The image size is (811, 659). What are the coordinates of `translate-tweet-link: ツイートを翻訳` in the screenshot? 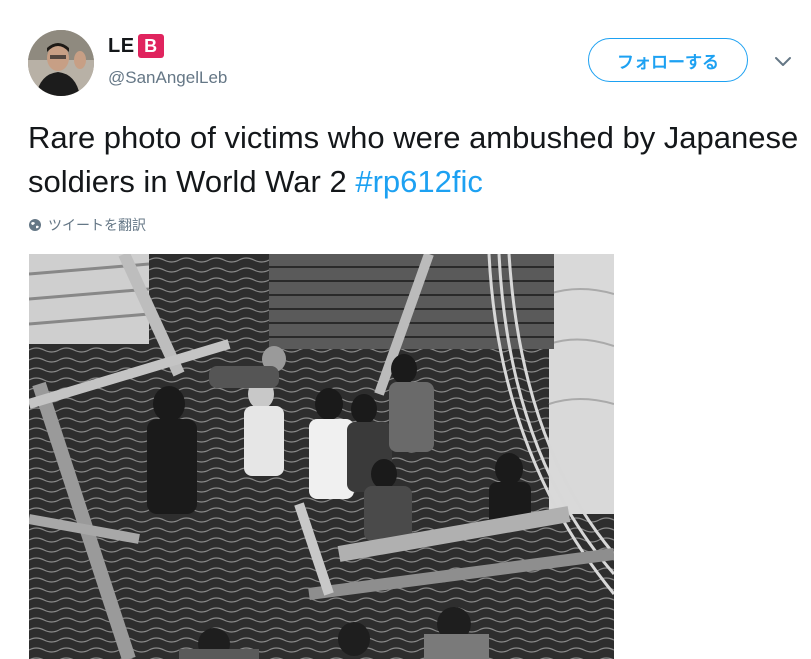 It's located at (87, 225).